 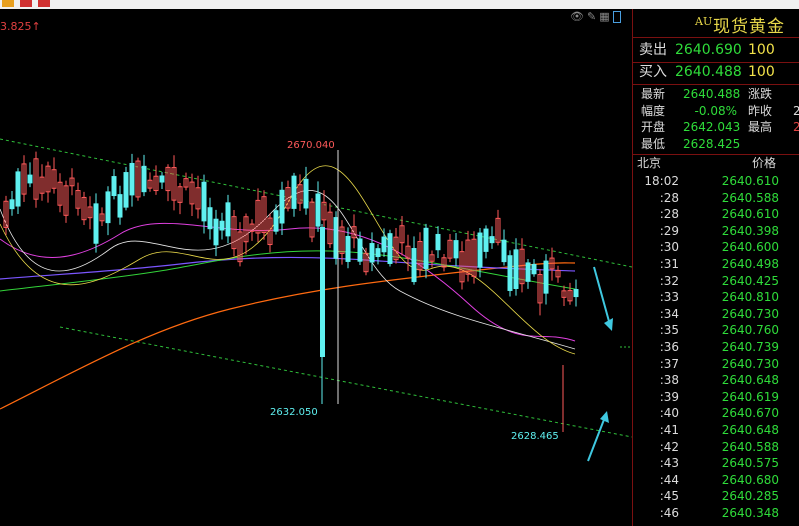 What do you see at coordinates (708, 72) in the screenshot?
I see `buy-price: 2640.488` at bounding box center [708, 72].